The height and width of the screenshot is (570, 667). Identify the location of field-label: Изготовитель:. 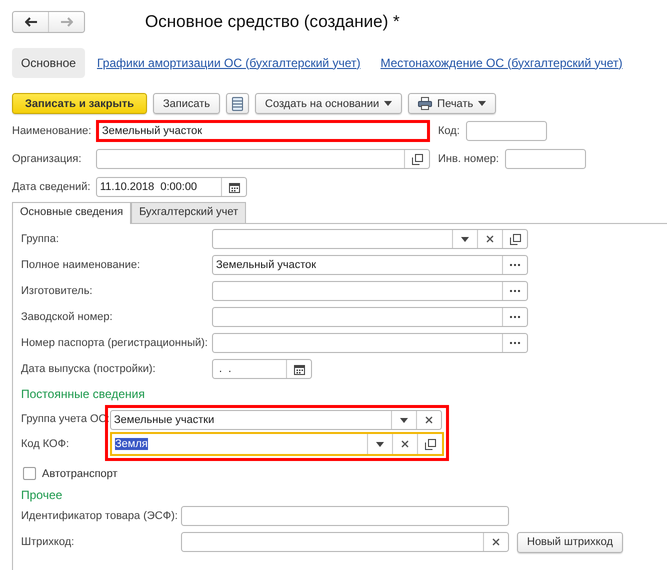
(57, 291).